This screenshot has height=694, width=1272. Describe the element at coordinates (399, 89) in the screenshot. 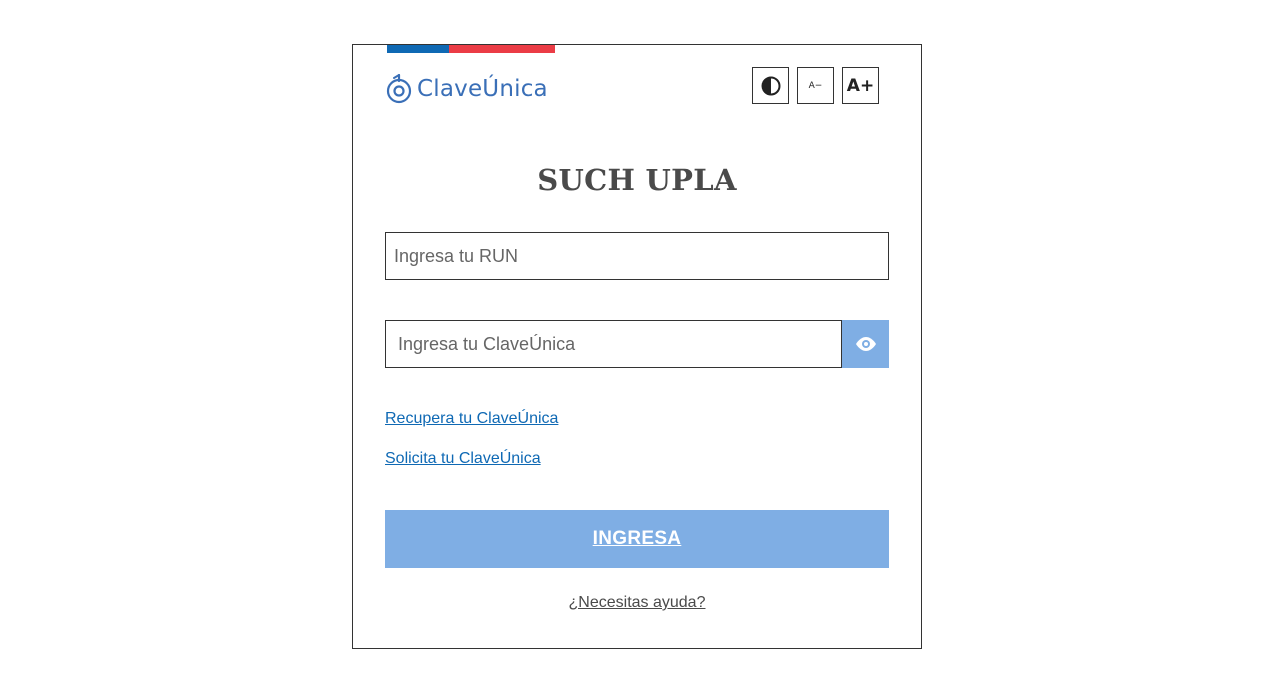

I see `claveunica-logo-icon` at that location.